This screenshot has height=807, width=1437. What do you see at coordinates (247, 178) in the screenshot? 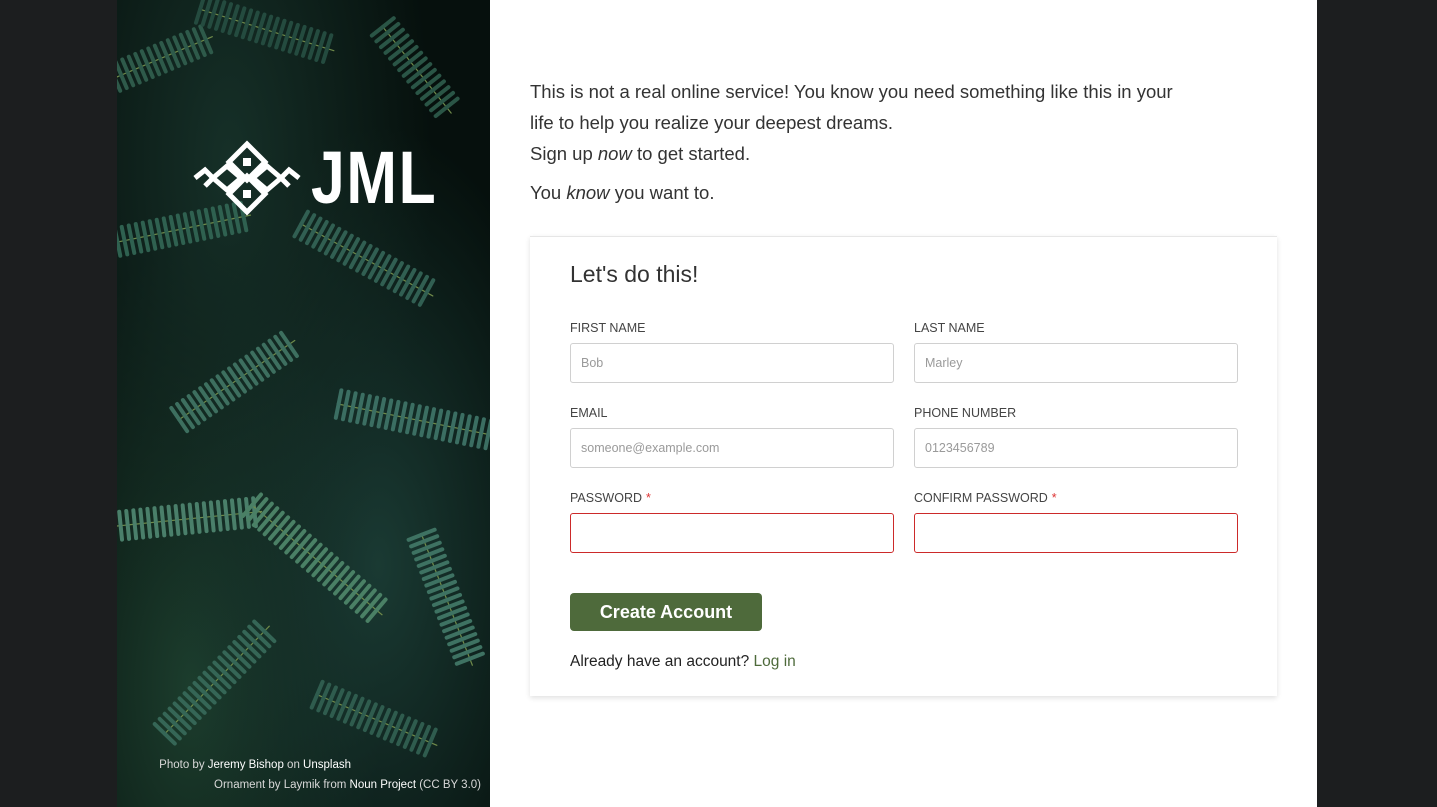
I see `ornament-icon` at bounding box center [247, 178].